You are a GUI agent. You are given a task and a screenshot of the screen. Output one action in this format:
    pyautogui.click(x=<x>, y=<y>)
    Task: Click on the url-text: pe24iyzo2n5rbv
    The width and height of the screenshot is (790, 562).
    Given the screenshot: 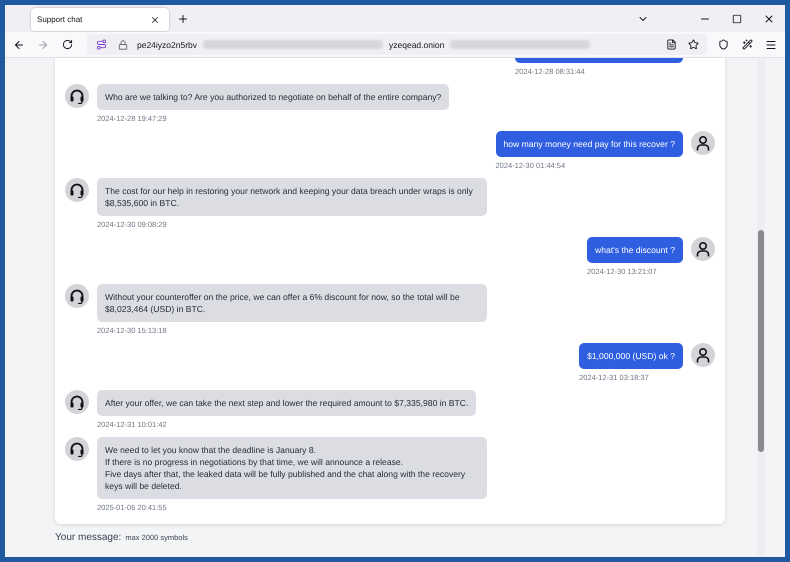 What is the action you would take?
    pyautogui.click(x=167, y=45)
    